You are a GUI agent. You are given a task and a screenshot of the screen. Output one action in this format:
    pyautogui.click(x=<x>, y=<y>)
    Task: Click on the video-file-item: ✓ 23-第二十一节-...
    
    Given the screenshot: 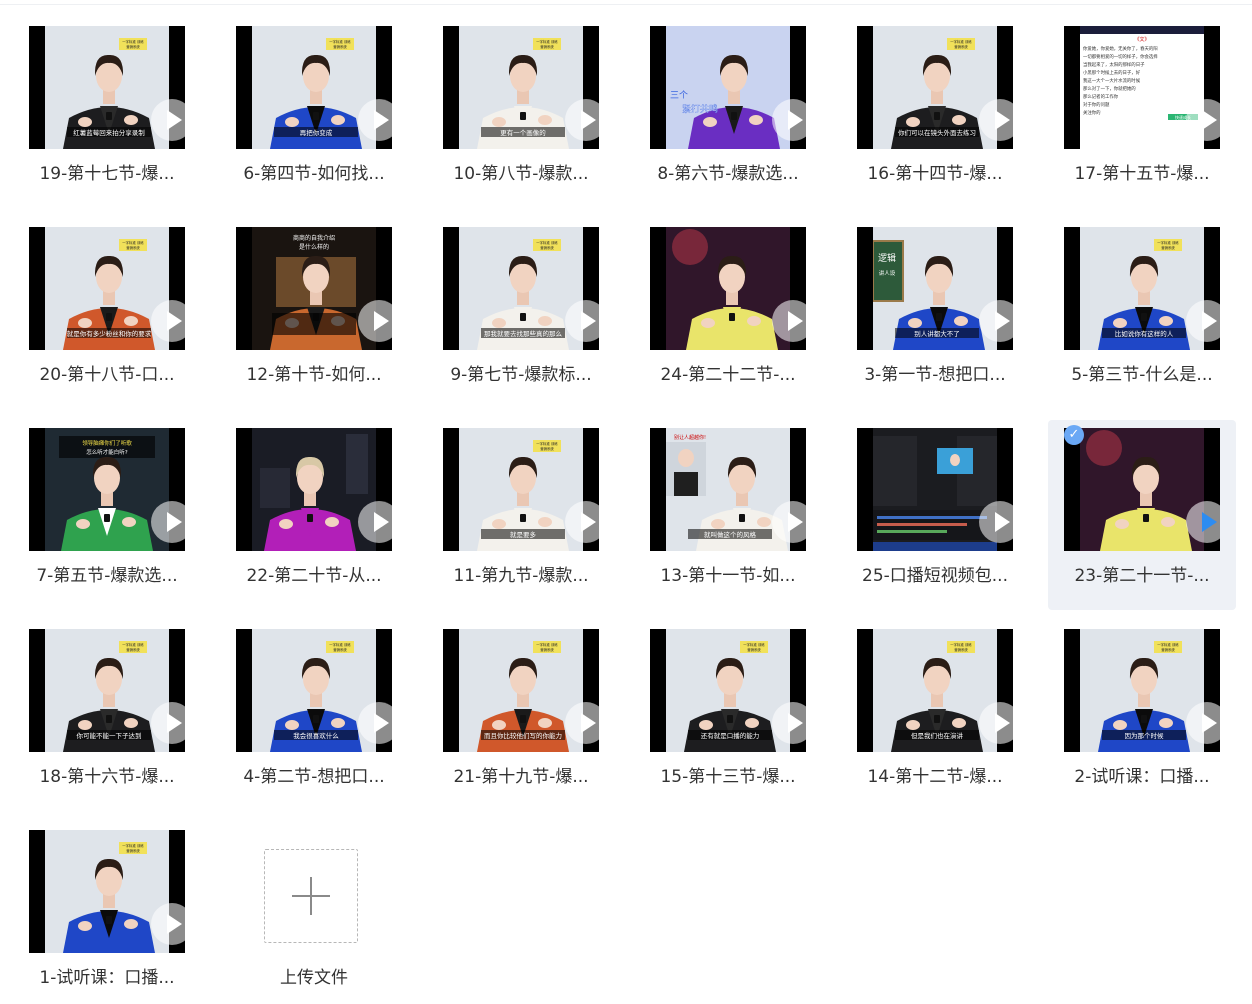 What is the action you would take?
    pyautogui.click(x=1142, y=515)
    